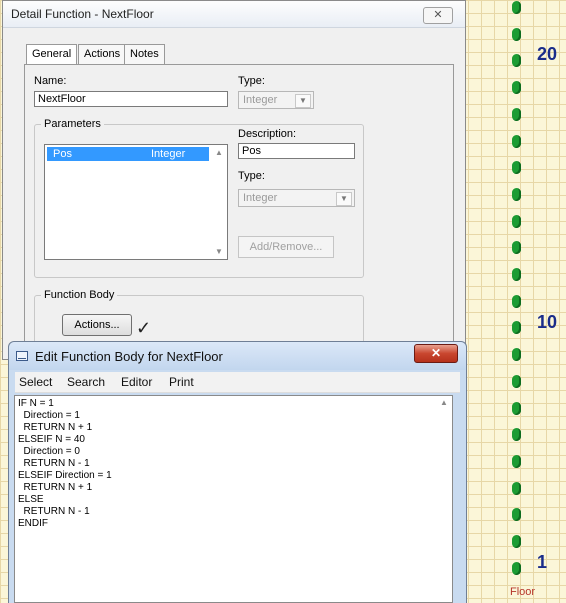  What do you see at coordinates (219, 251) in the screenshot?
I see `scroll-down-icon: ▼` at bounding box center [219, 251].